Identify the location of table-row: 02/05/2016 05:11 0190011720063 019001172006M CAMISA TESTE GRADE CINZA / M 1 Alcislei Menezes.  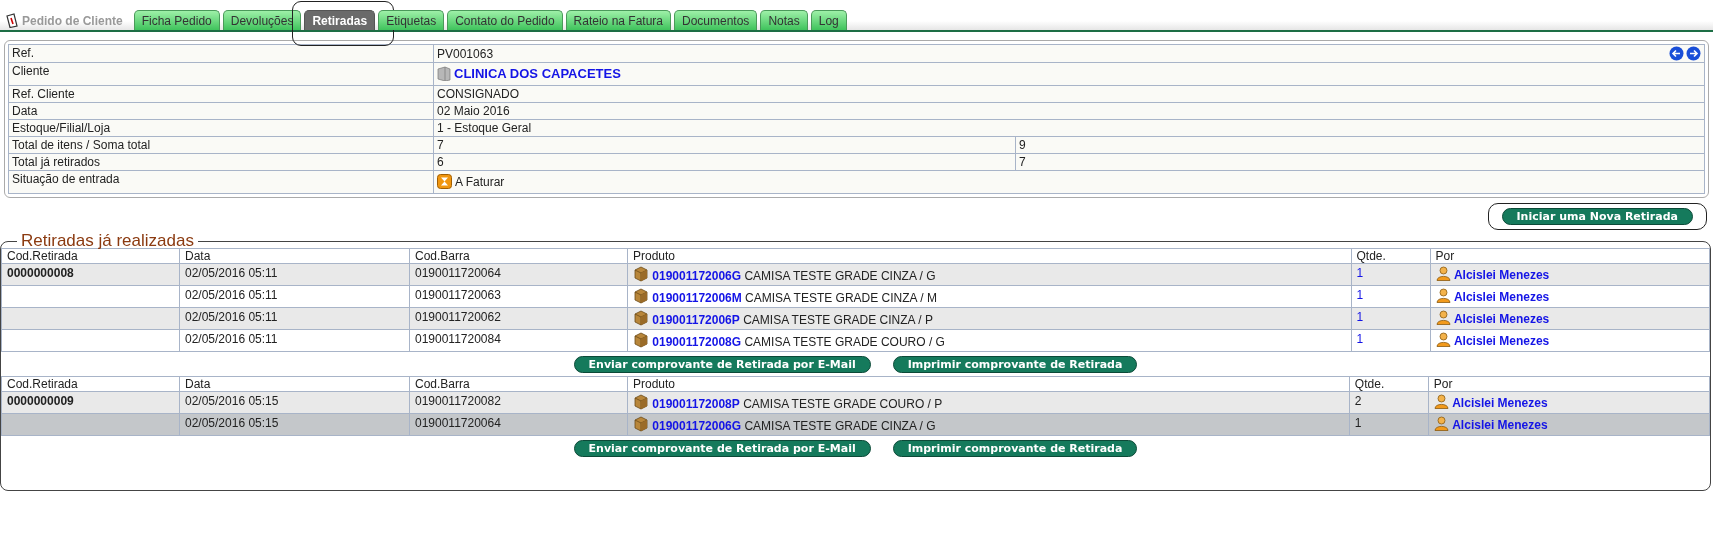
(855, 296).